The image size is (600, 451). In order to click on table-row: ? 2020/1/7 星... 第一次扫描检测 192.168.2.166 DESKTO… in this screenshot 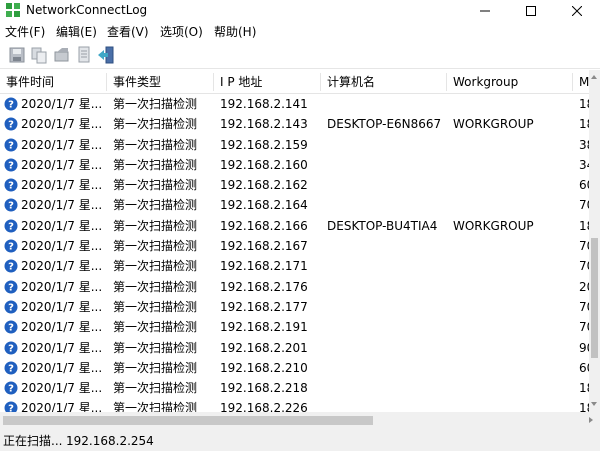, I will do `click(294, 226)`.